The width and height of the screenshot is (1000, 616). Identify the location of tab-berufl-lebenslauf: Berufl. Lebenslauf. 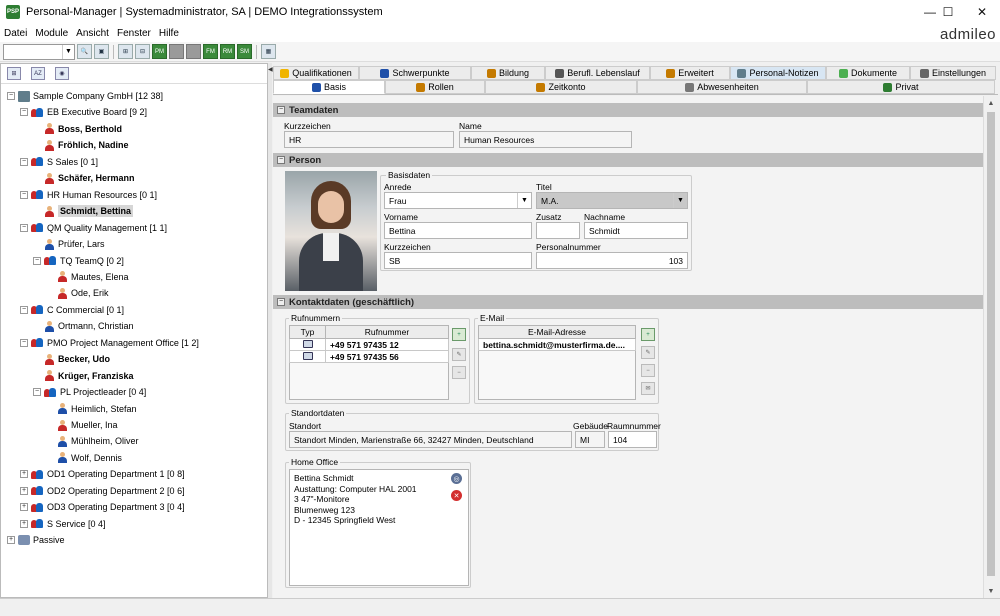
(597, 73).